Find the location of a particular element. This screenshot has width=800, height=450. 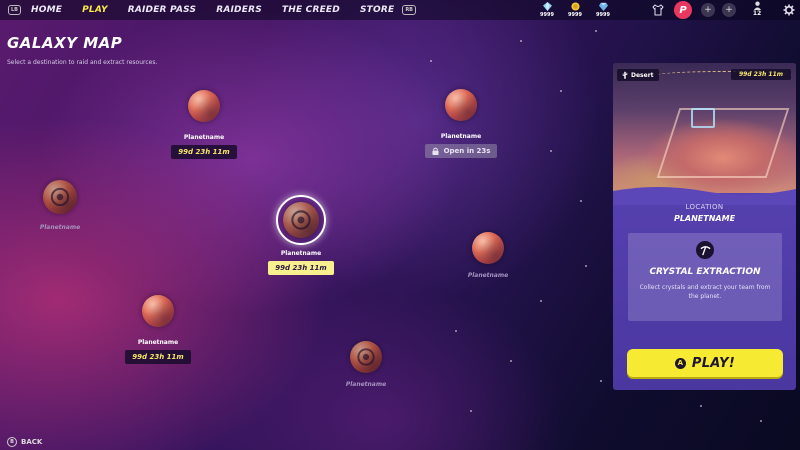

nav-the-creed: THE CREED is located at coordinates (311, 10).